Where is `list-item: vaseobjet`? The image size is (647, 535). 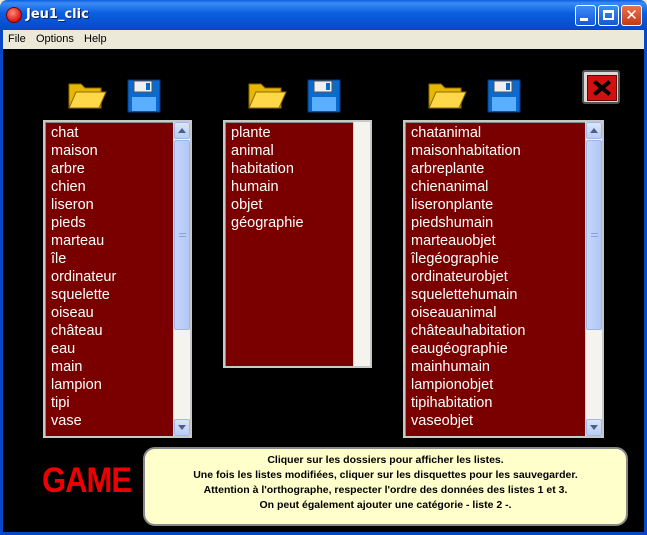
list-item: vaseobjet is located at coordinates (506, 421).